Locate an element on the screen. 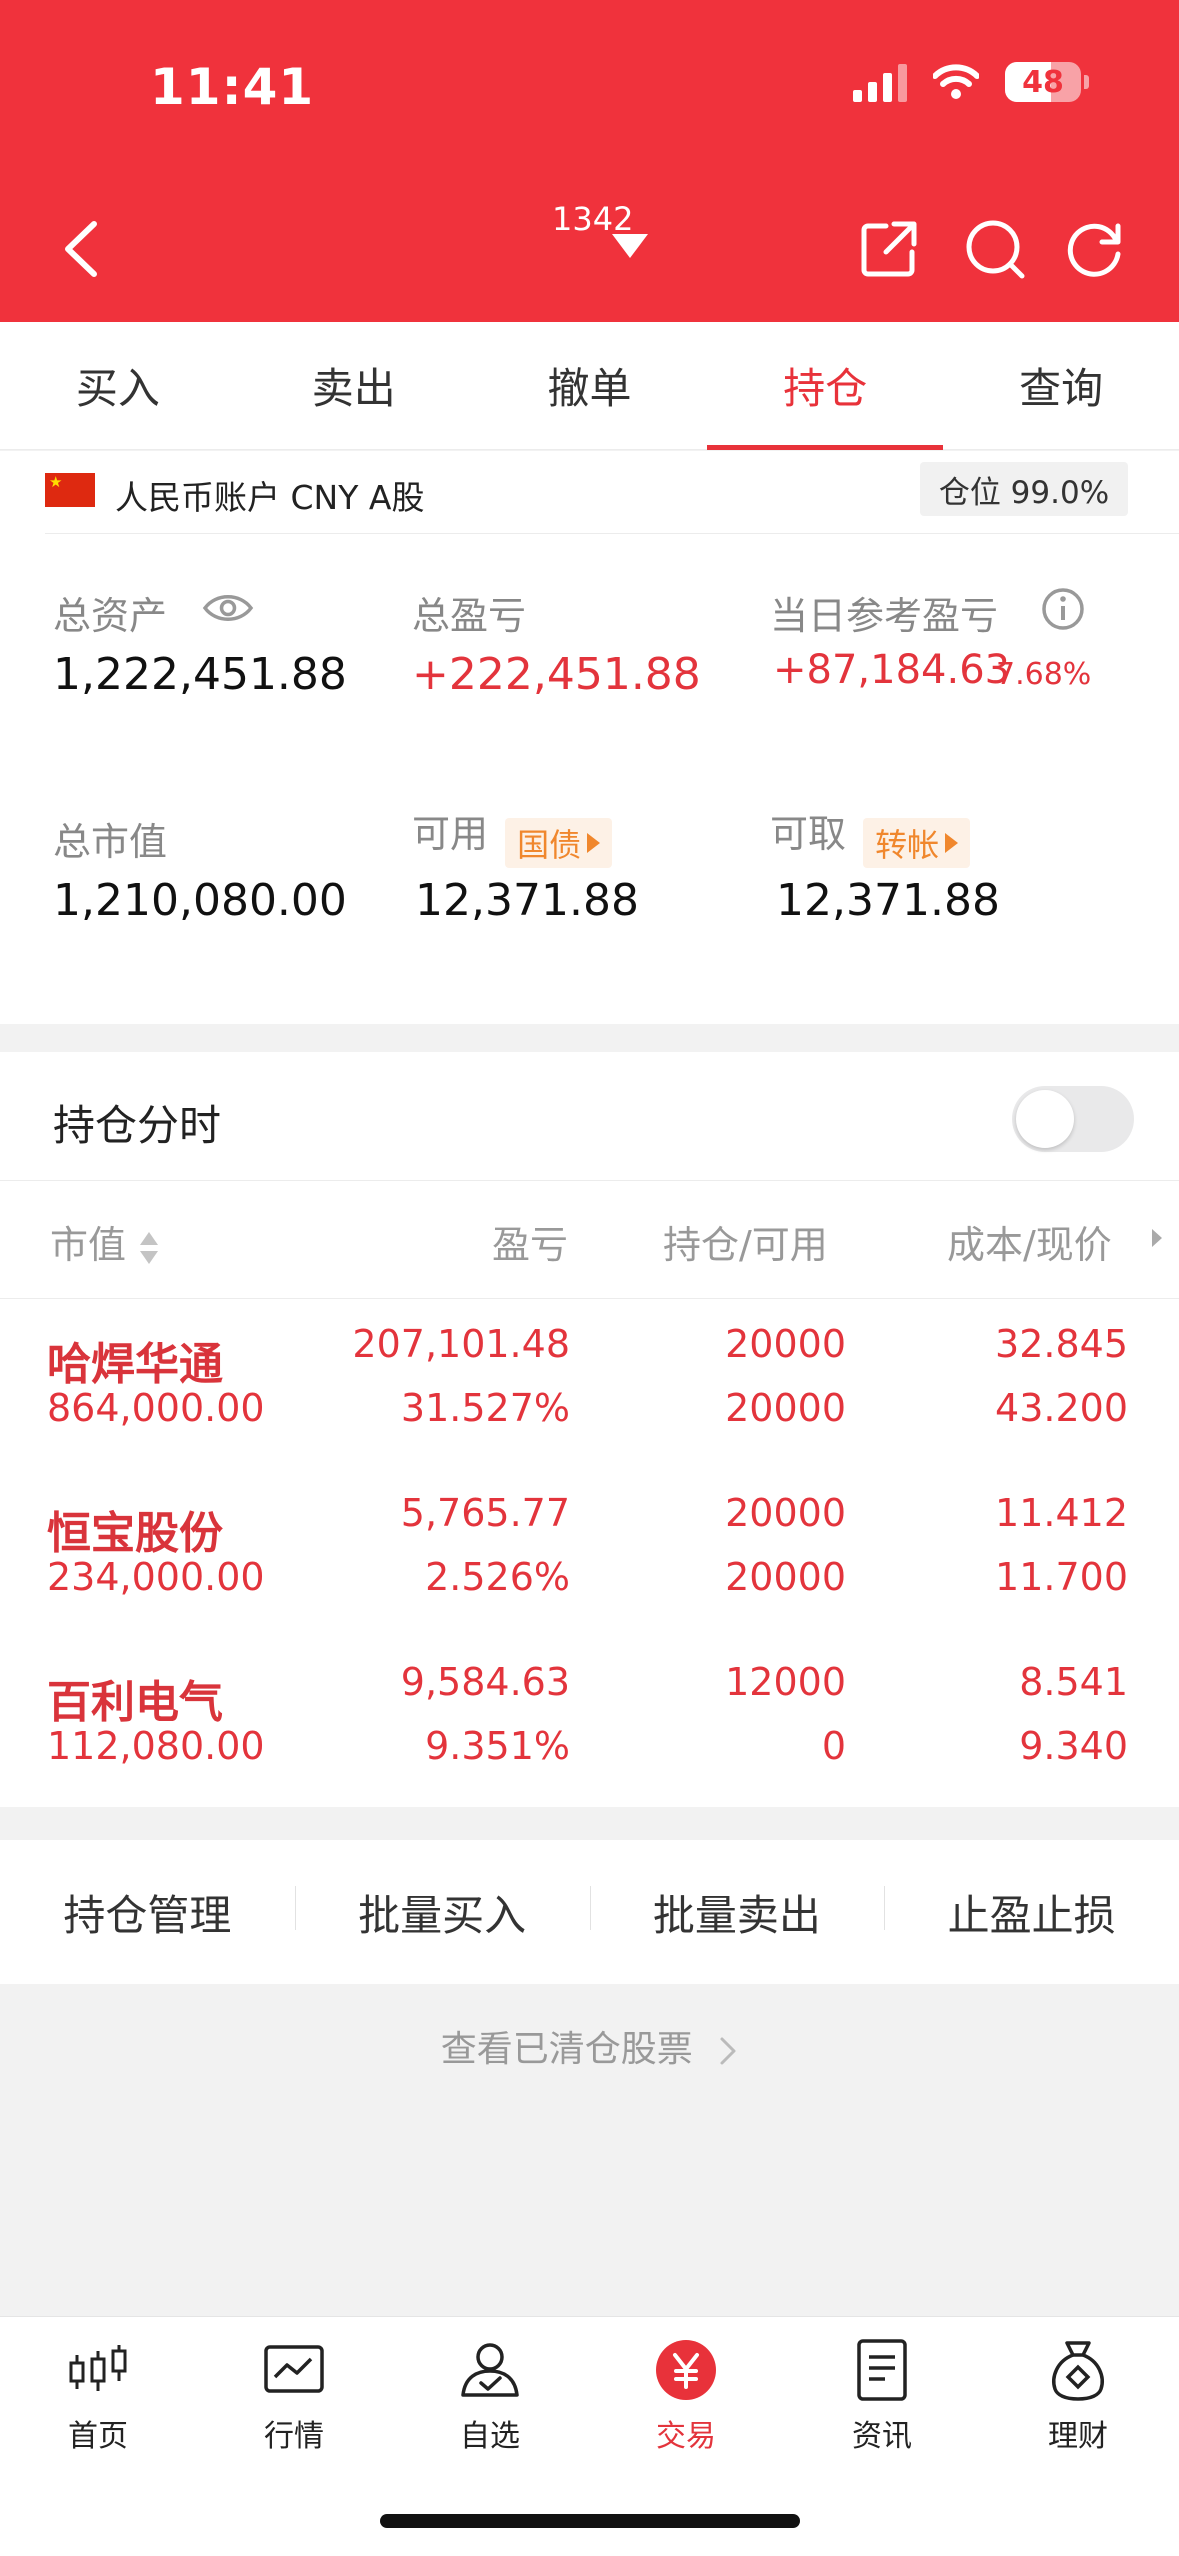  batch-sell-button: 批量卖出 is located at coordinates (737, 1912).